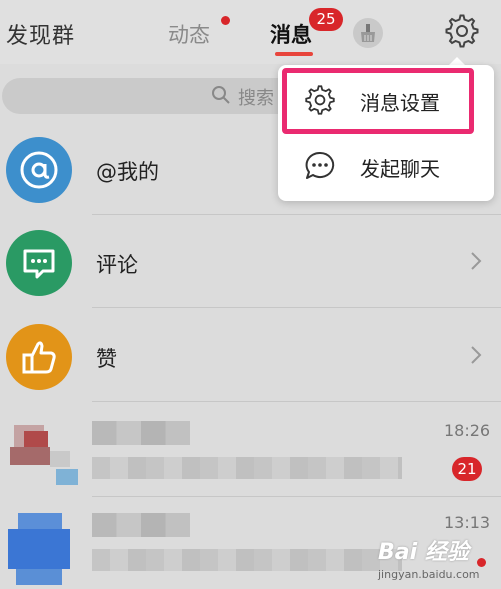  Describe the element at coordinates (40, 34) in the screenshot. I see `discover-groups-link: 发现群` at that location.